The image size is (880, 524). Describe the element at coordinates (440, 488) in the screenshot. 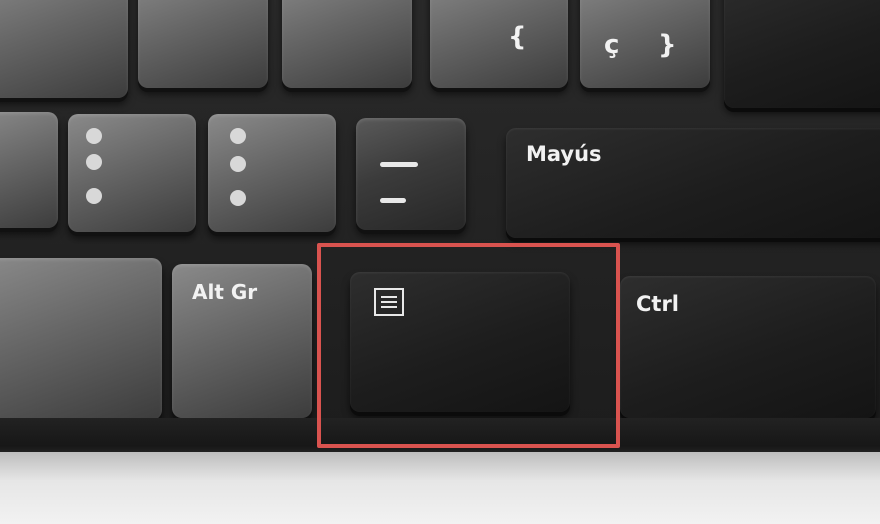

I see `desk-surface` at that location.